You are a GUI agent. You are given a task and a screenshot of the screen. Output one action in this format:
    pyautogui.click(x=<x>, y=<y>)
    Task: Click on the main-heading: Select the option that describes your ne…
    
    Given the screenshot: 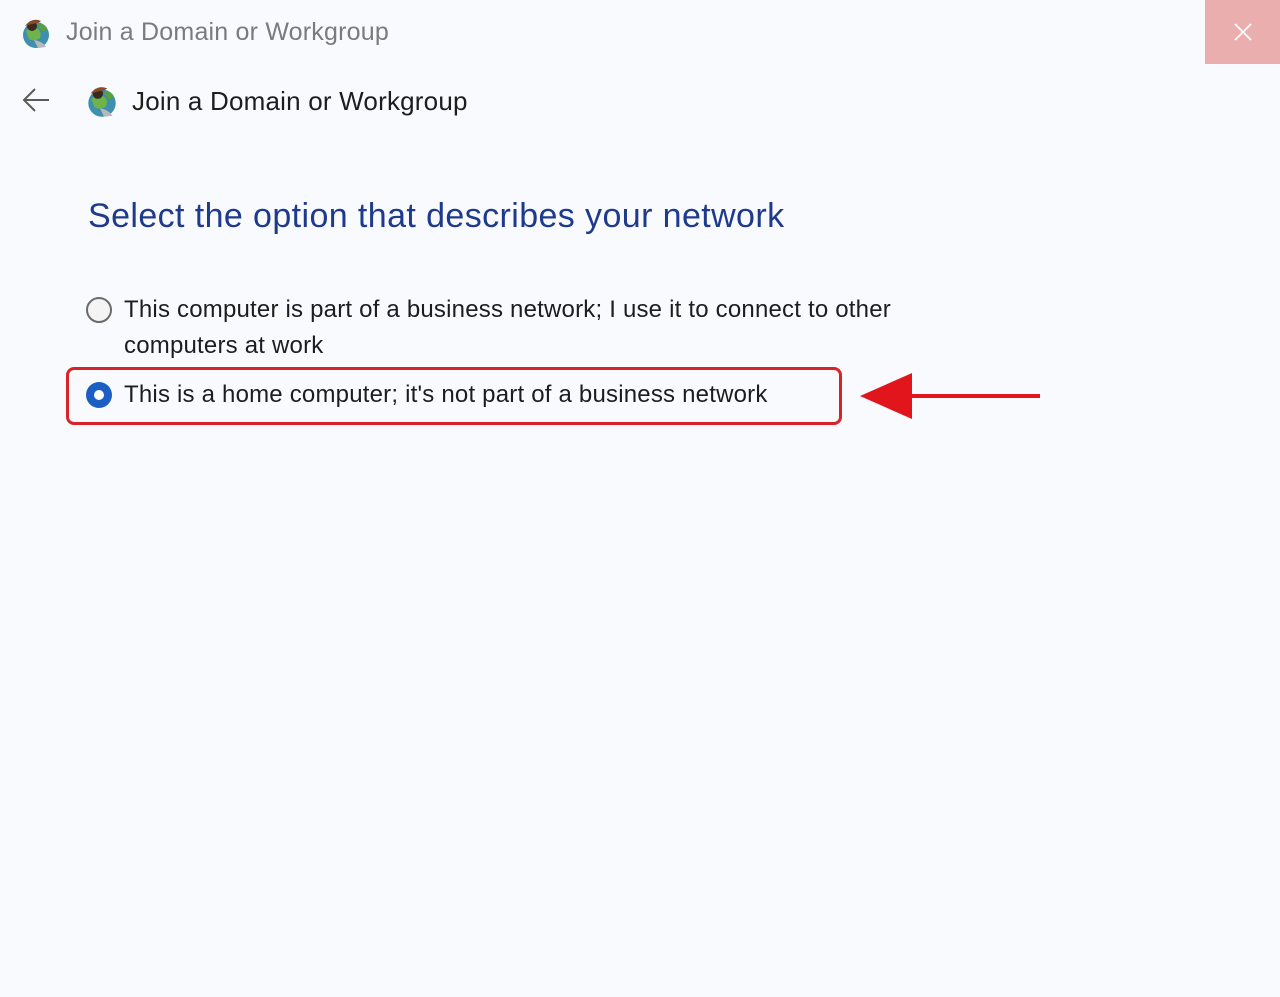 What is the action you would take?
    pyautogui.click(x=436, y=216)
    